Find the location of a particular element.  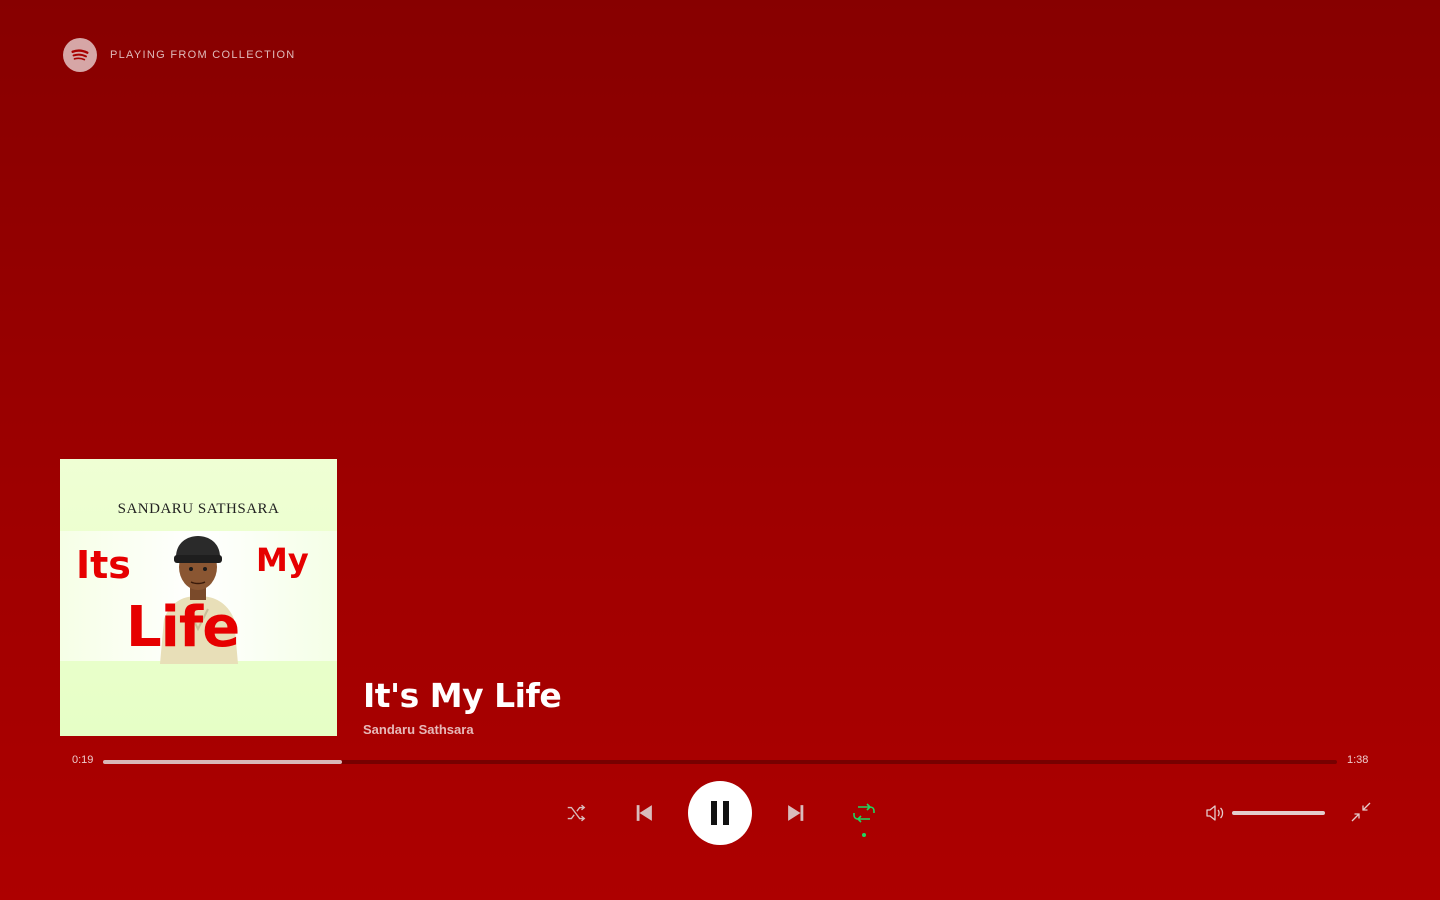

repeat-button is located at coordinates (864, 813).